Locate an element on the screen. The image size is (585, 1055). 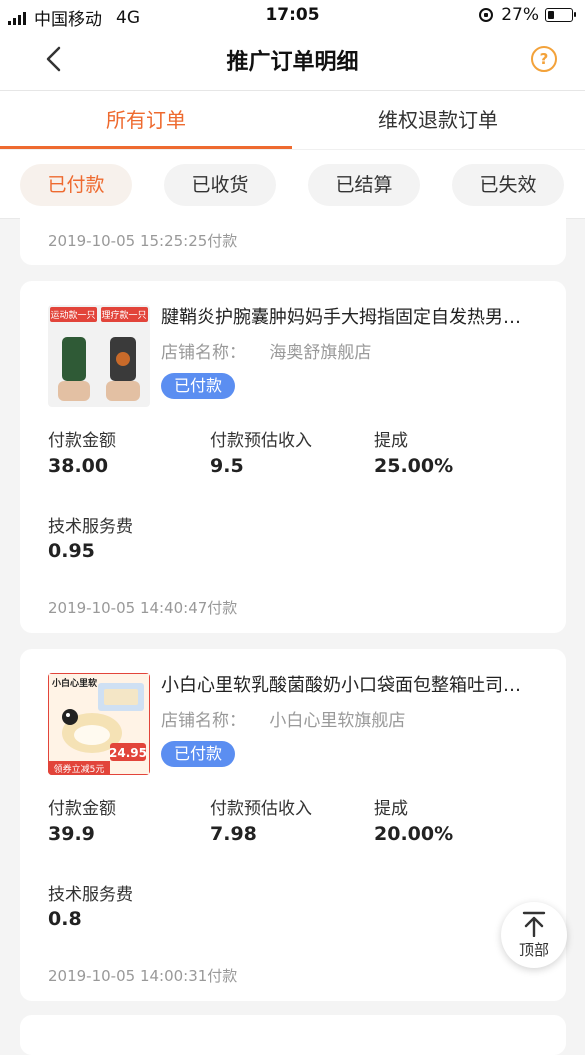
order-card-partial is located at coordinates (293, 1035).